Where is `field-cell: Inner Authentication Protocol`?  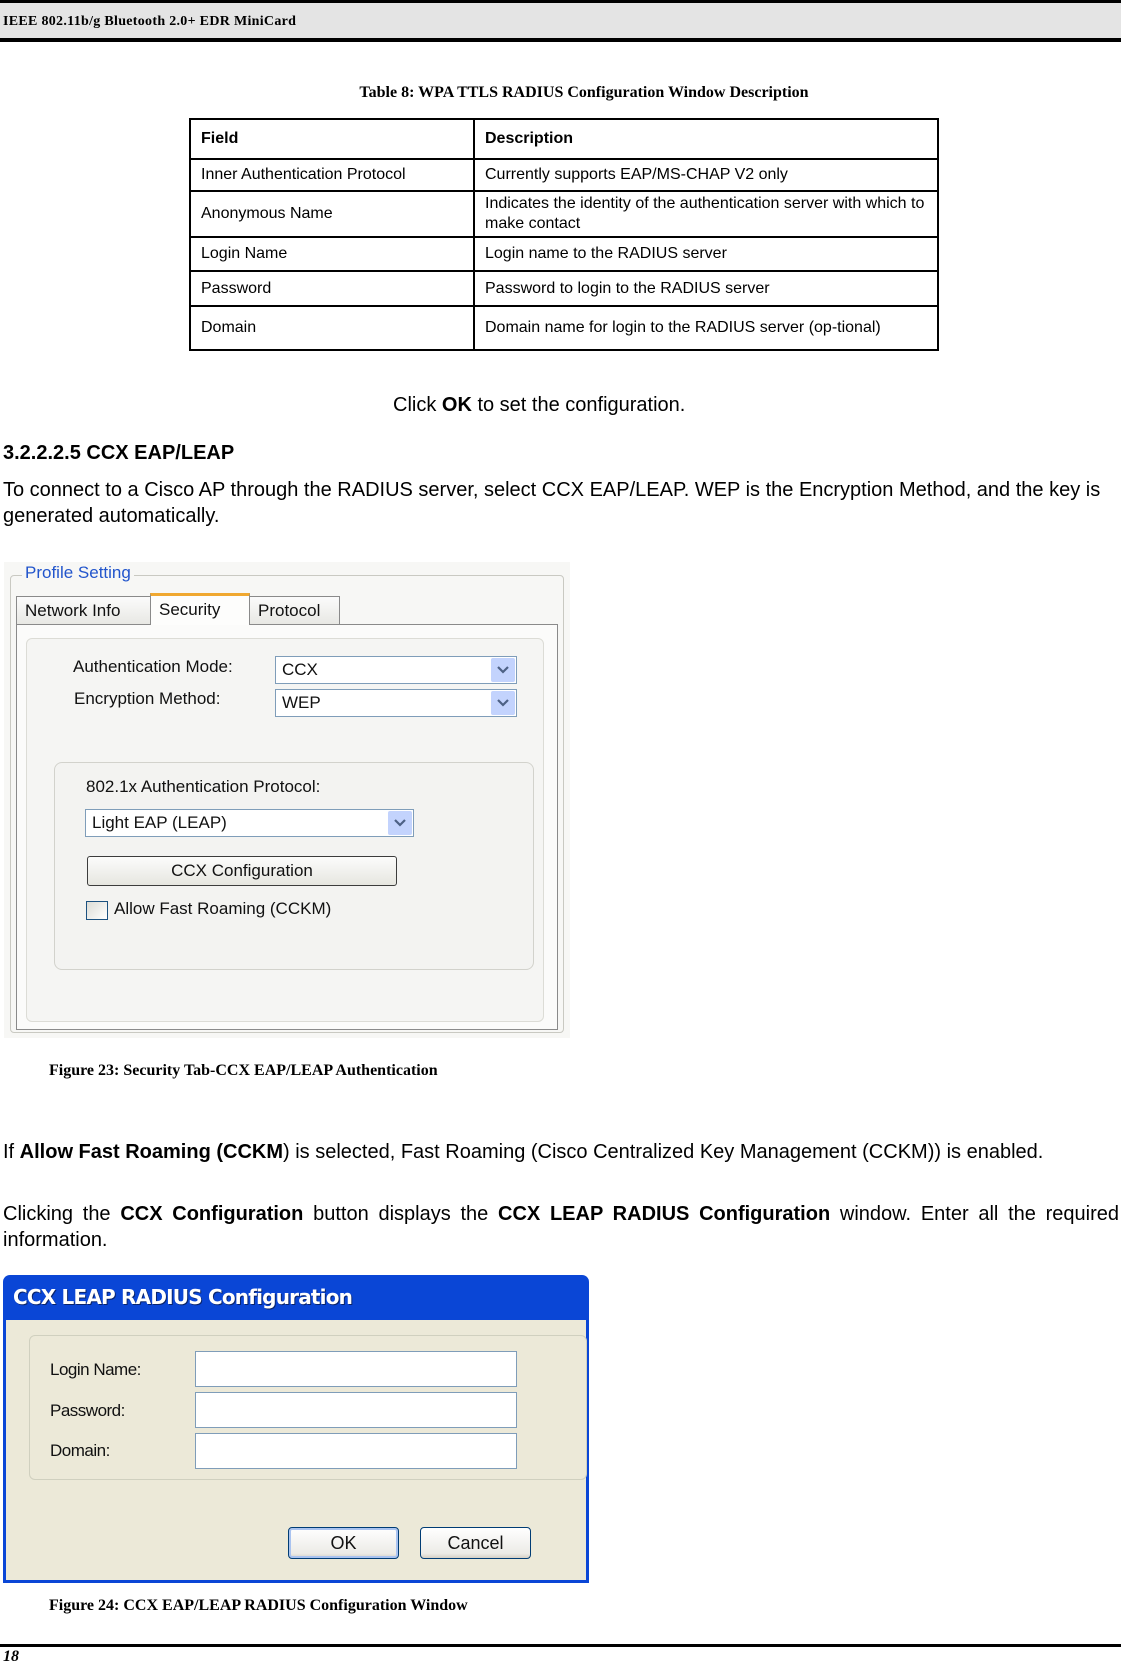
field-cell: Inner Authentication Protocol is located at coordinates (332, 175).